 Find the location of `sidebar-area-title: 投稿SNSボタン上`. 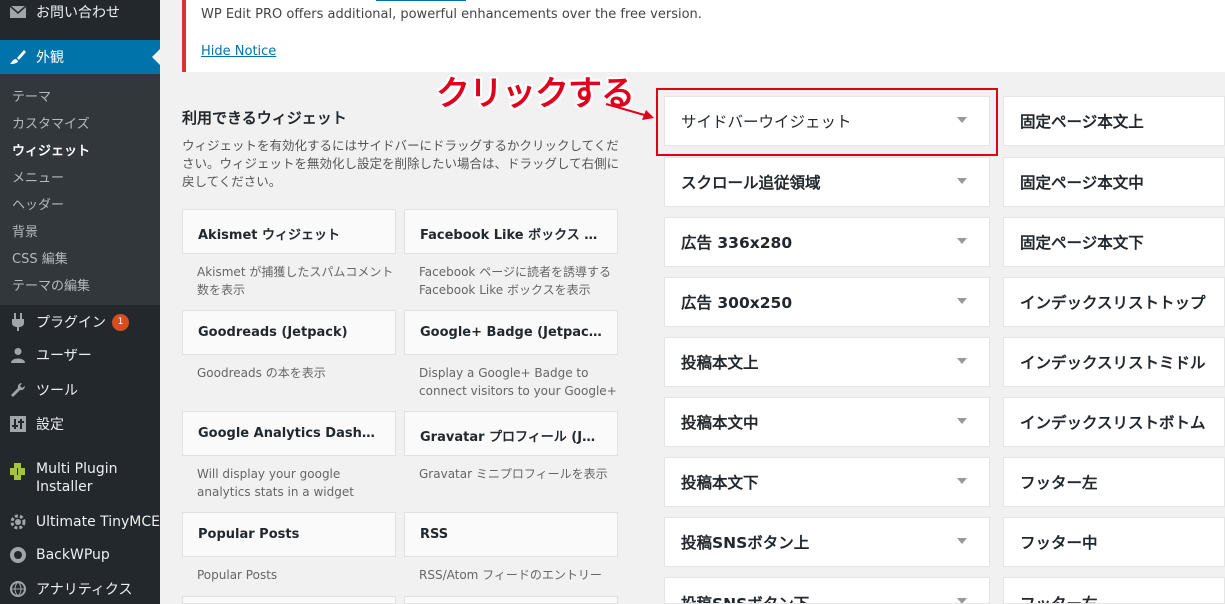

sidebar-area-title: 投稿SNSボタン上 is located at coordinates (745, 543).